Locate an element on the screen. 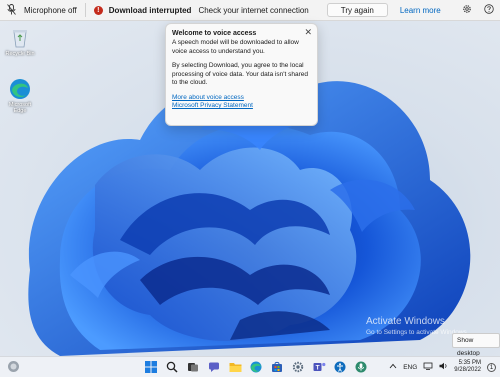 Image resolution: width=500 pixels, height=377 pixels. volume-icon is located at coordinates (443, 367).